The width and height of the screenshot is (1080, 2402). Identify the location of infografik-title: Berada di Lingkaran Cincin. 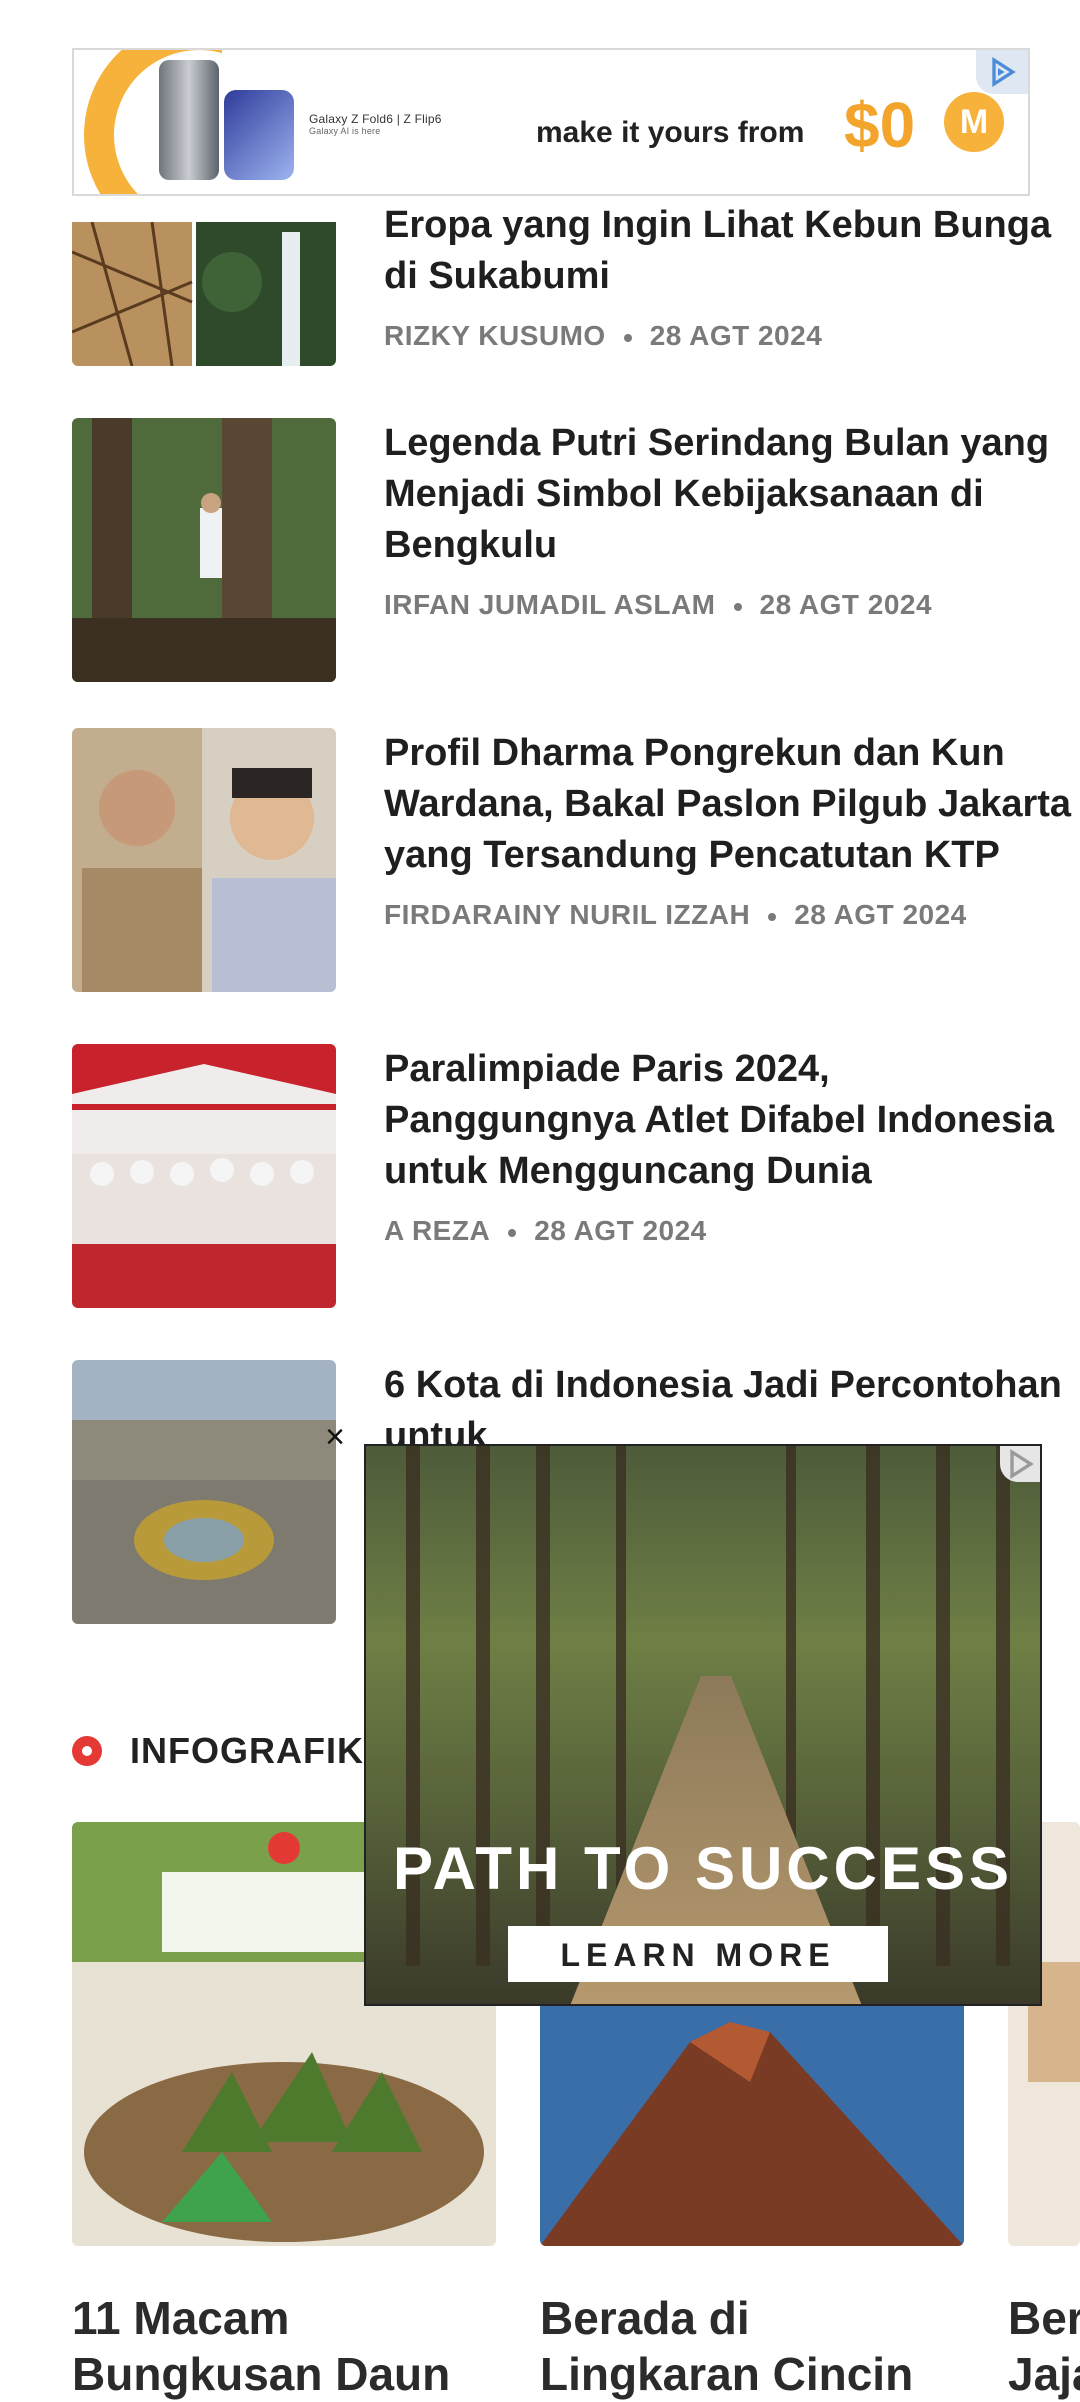
(750, 2346).